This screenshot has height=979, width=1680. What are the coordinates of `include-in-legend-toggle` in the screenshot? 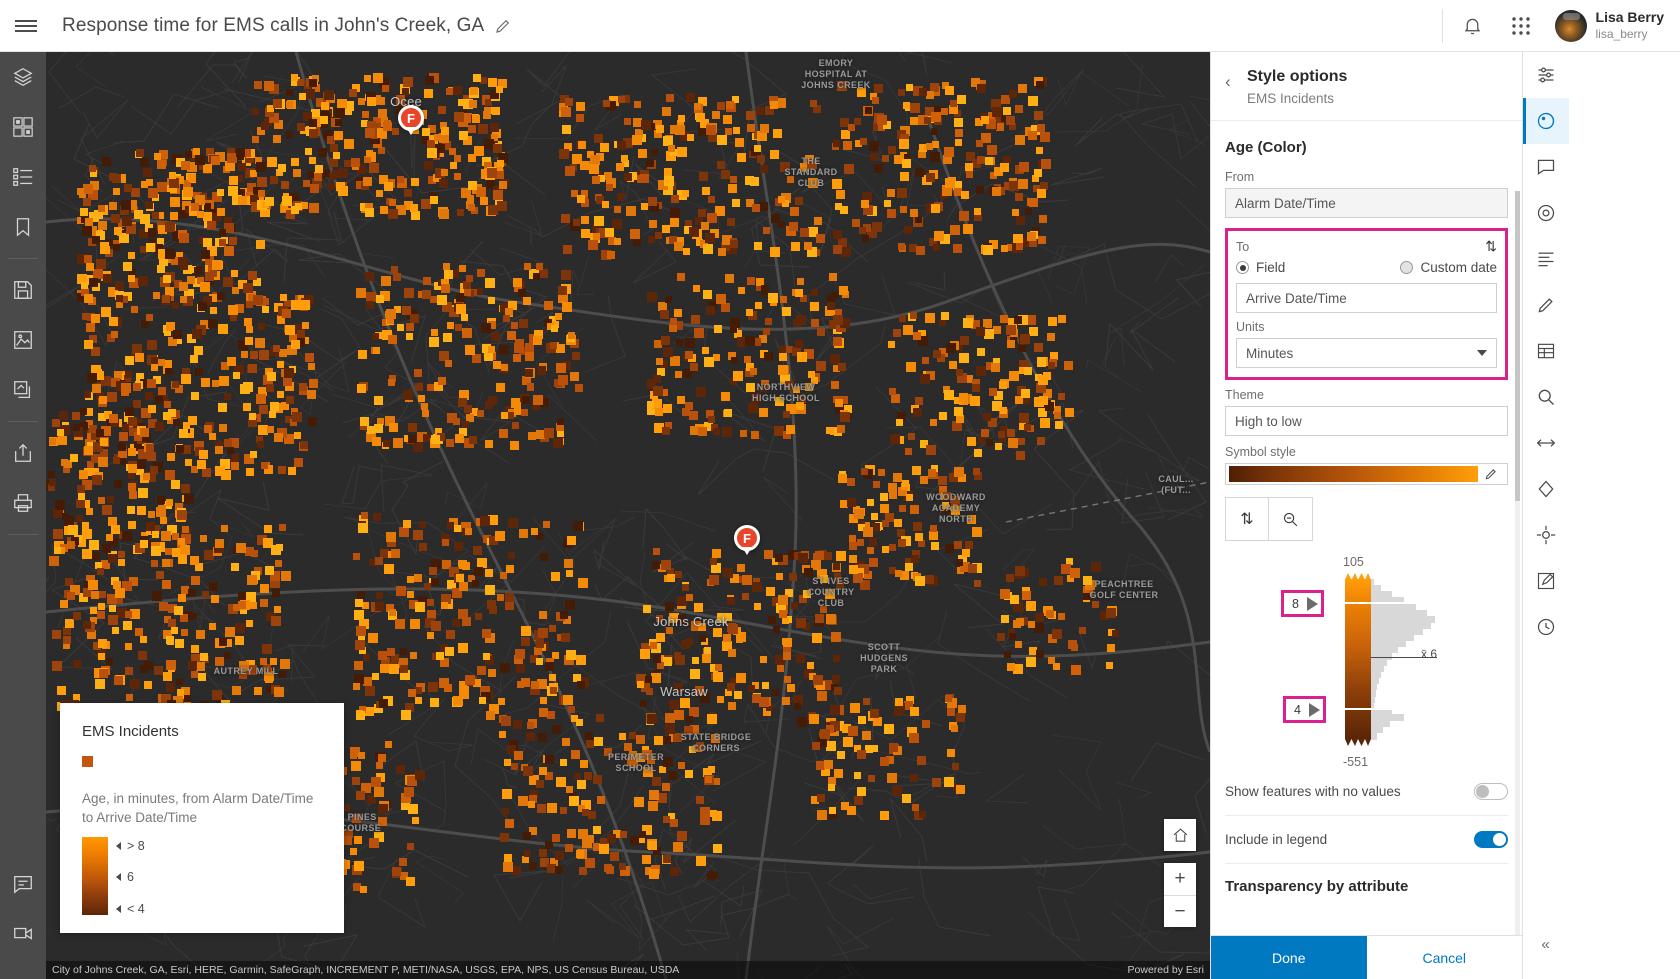 It's located at (1491, 839).